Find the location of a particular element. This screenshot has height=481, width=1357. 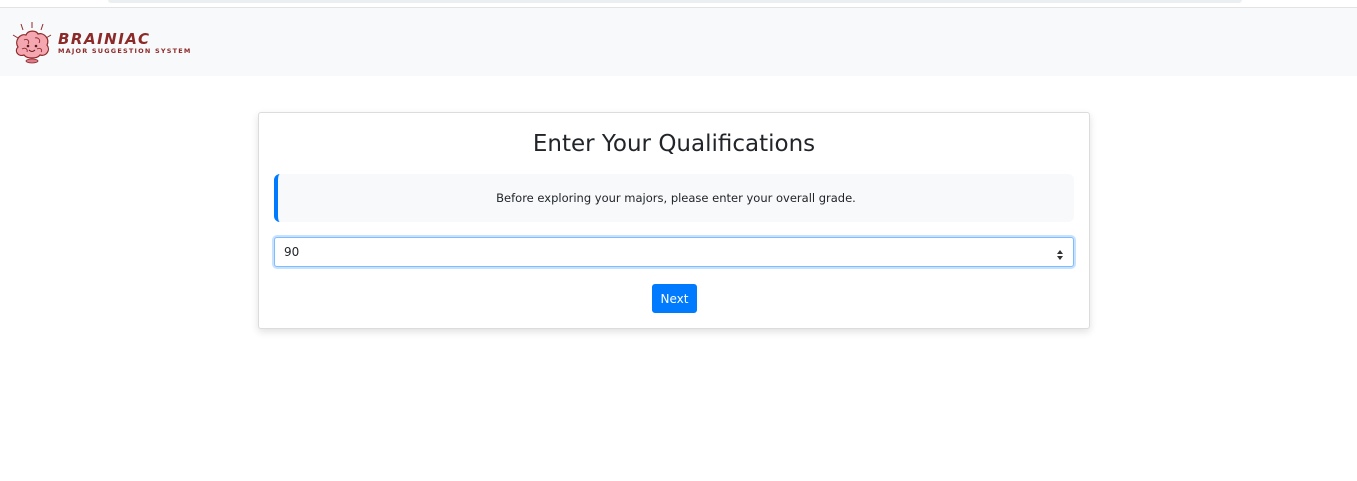

page-title: Enter Your Qualifications is located at coordinates (674, 144).